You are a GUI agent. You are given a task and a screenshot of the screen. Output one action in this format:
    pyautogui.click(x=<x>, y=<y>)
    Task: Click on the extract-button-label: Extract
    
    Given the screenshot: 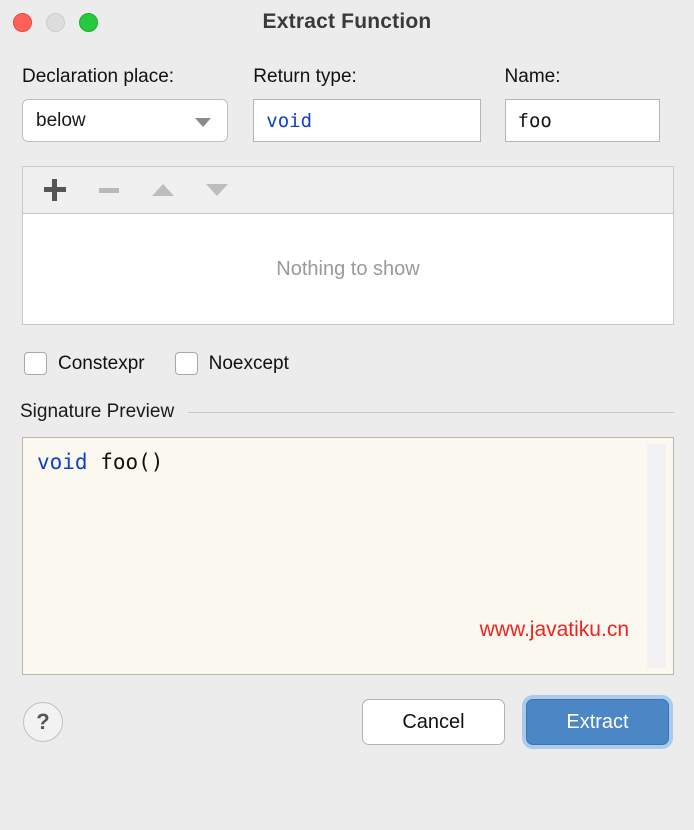 What is the action you would take?
    pyautogui.click(x=597, y=721)
    